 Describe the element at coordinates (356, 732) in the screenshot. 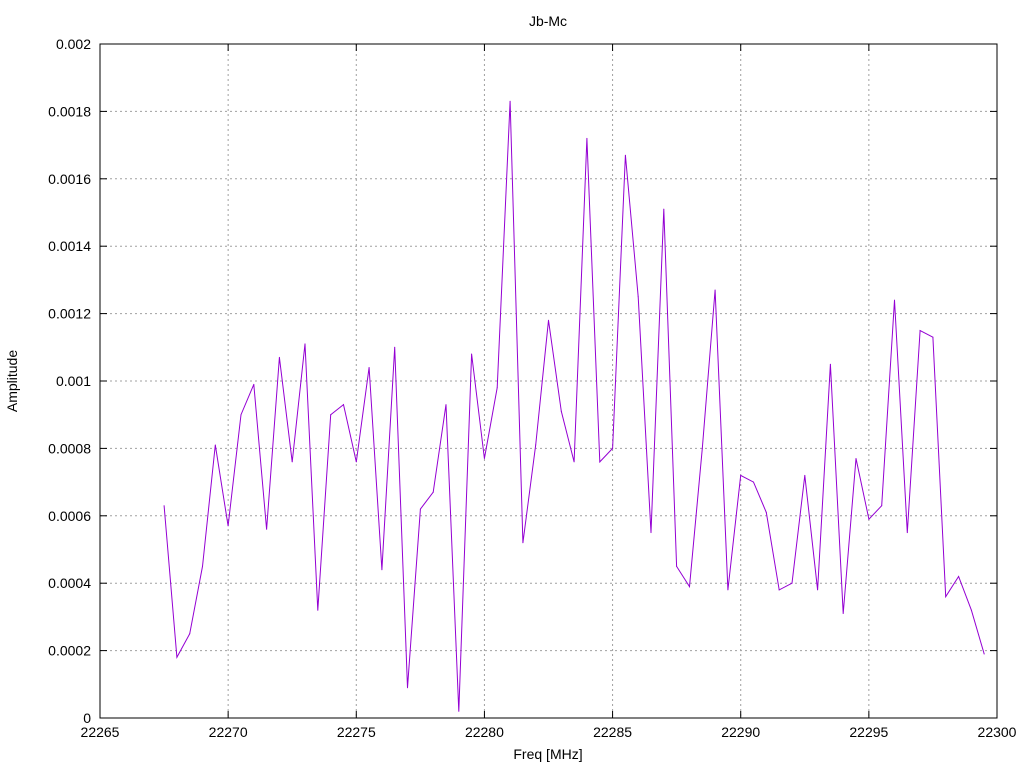

I see `x-tick-label: 22275` at that location.